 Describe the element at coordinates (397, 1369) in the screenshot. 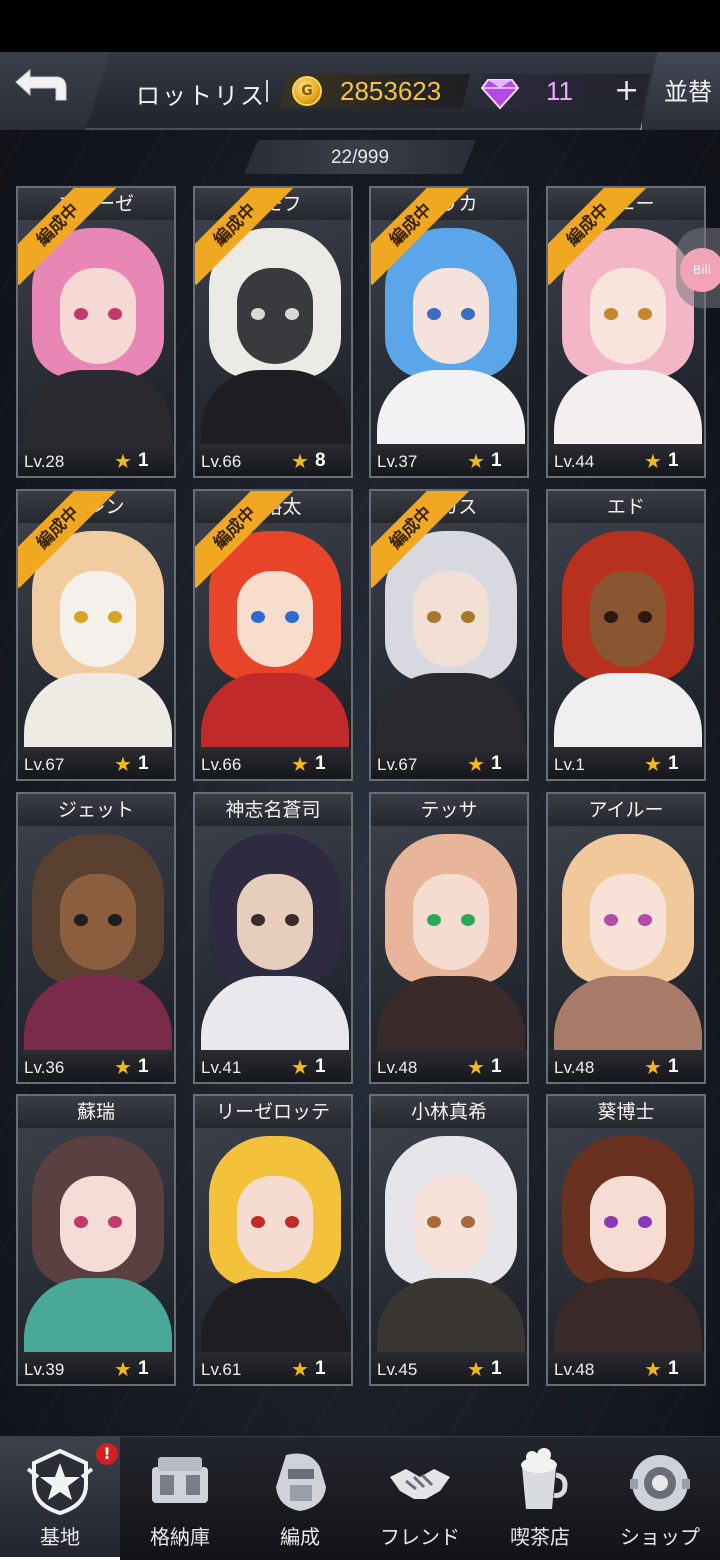

I see `character-level: Lv.45` at that location.